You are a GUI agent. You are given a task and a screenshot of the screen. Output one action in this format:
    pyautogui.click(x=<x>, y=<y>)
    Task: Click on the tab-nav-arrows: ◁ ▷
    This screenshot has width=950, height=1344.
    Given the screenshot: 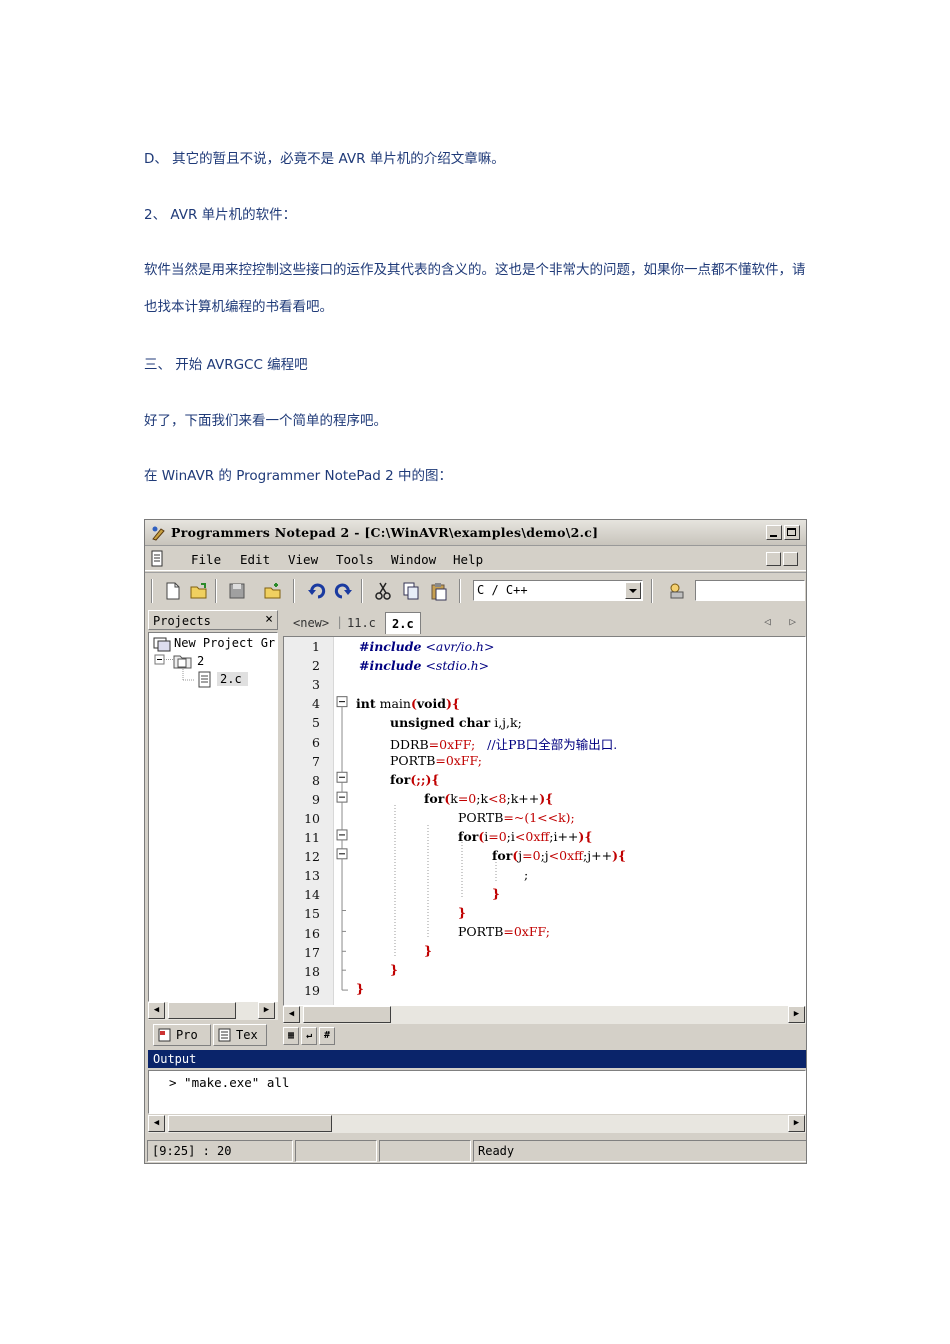 What is the action you would take?
    pyautogui.click(x=783, y=621)
    